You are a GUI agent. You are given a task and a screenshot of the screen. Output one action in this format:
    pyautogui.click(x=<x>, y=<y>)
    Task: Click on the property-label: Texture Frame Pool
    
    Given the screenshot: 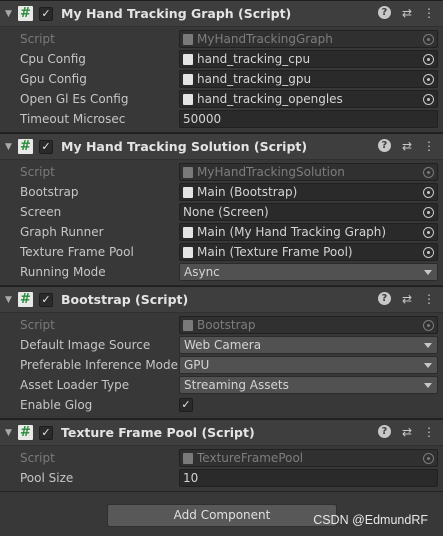 What is the action you would take?
    pyautogui.click(x=77, y=252)
    